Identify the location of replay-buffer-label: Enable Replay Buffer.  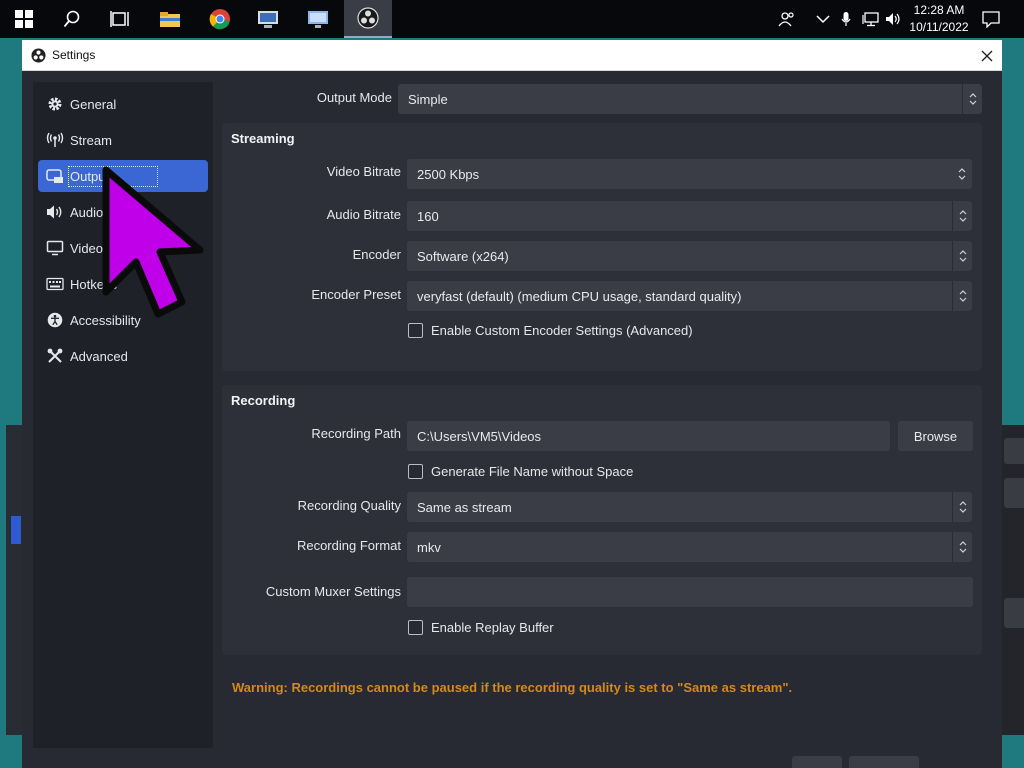
(492, 627).